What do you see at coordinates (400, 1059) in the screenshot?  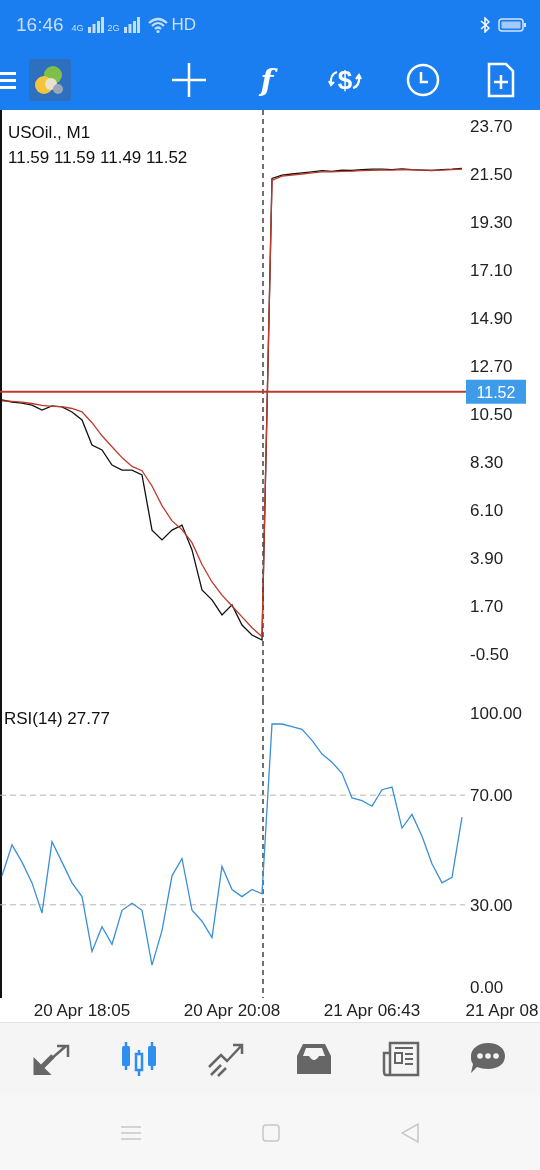 I see `newspaper-icon` at bounding box center [400, 1059].